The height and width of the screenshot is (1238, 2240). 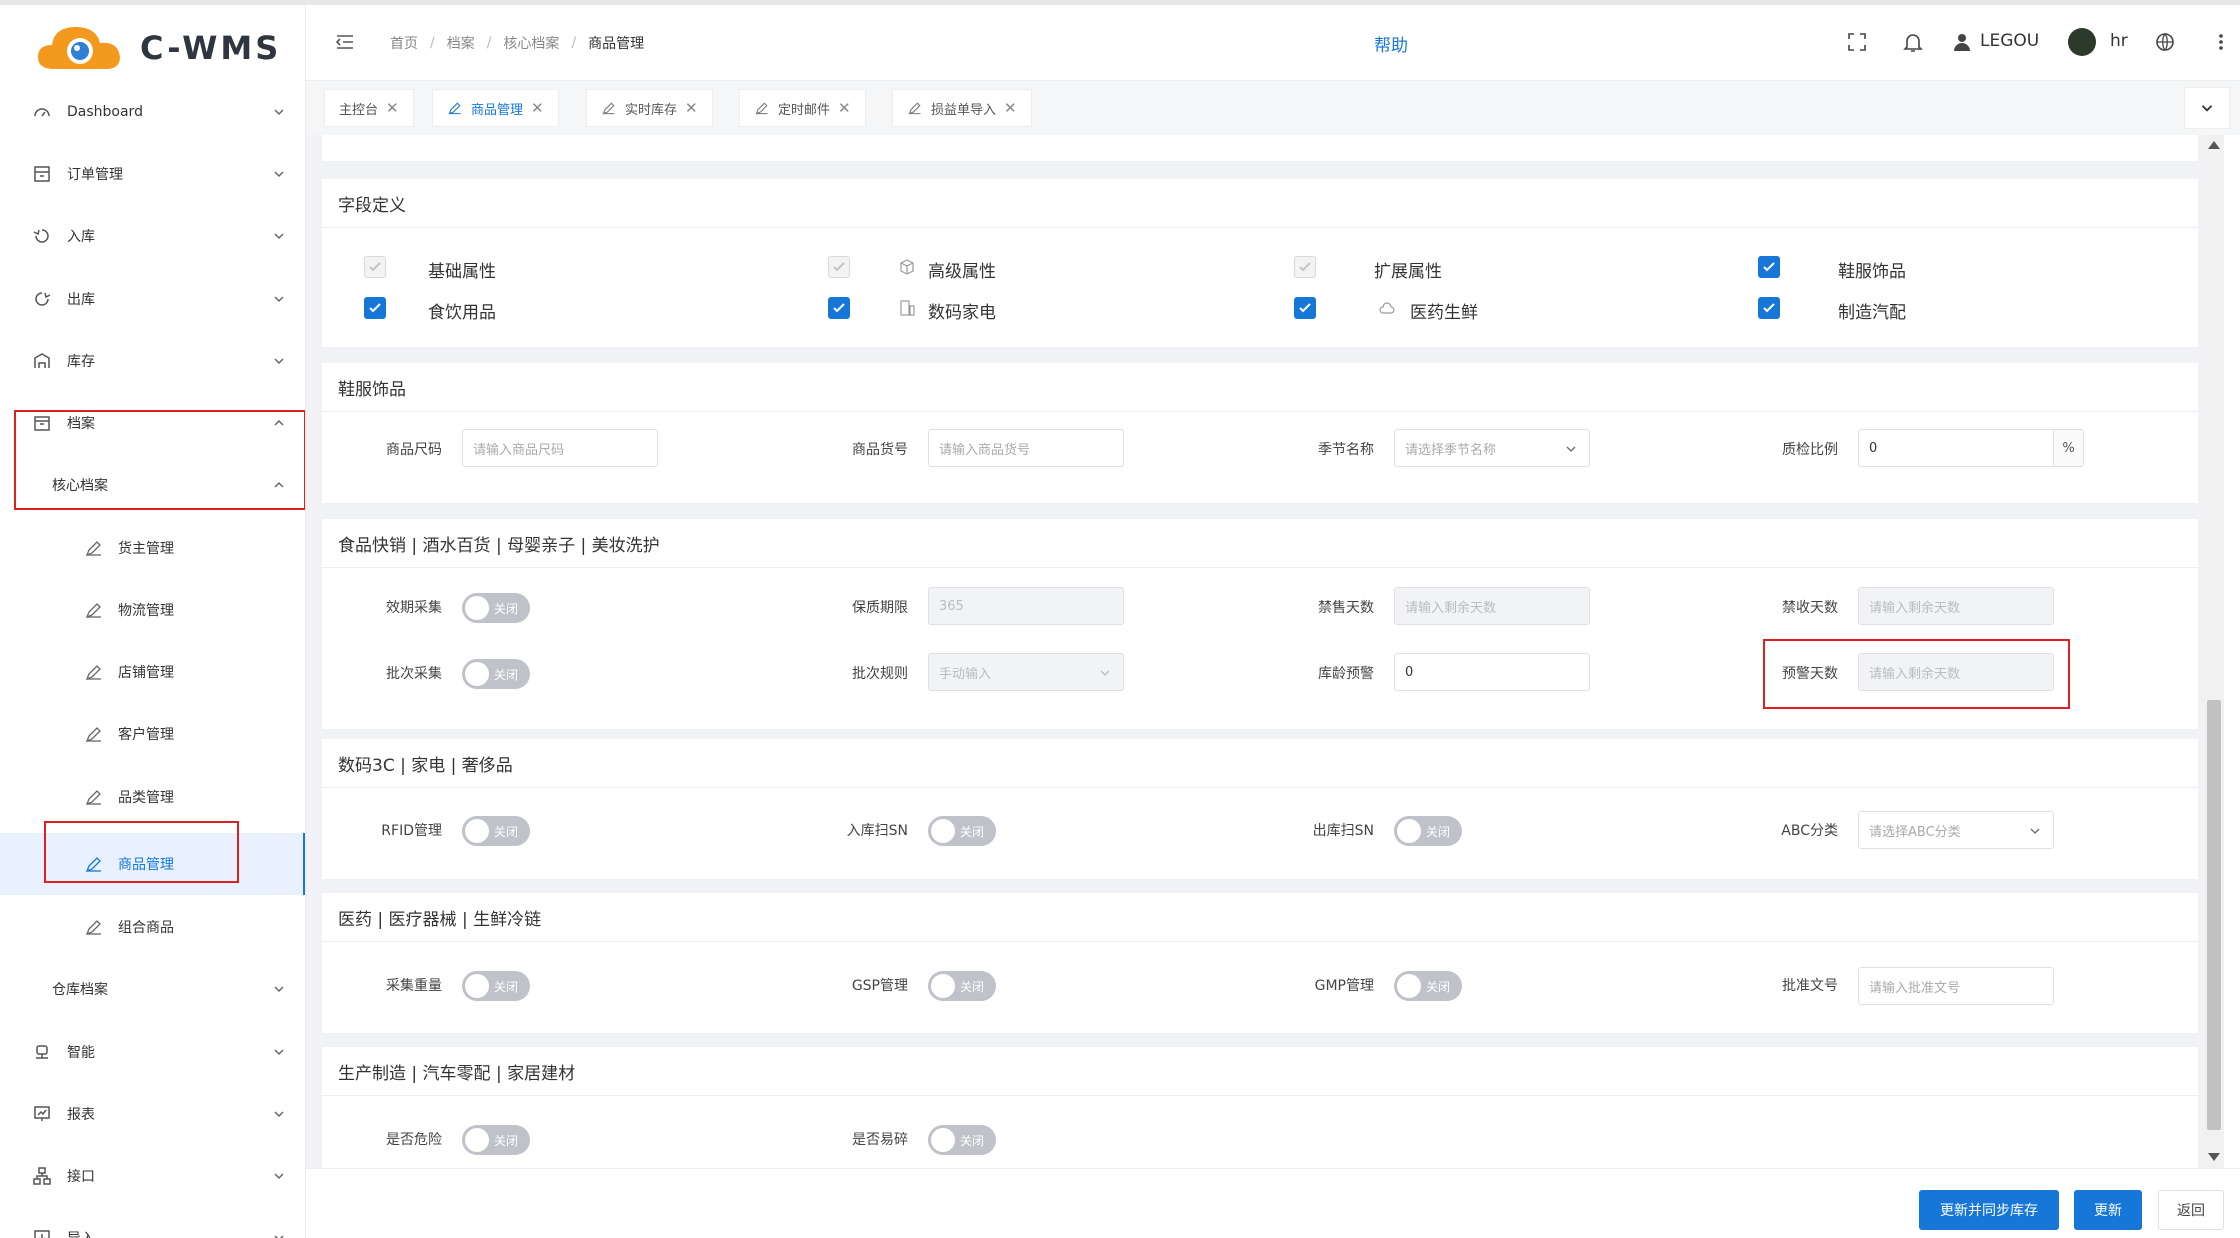 What do you see at coordinates (1989, 1210) in the screenshot?
I see `update-sync-button: 更新并同步库存` at bounding box center [1989, 1210].